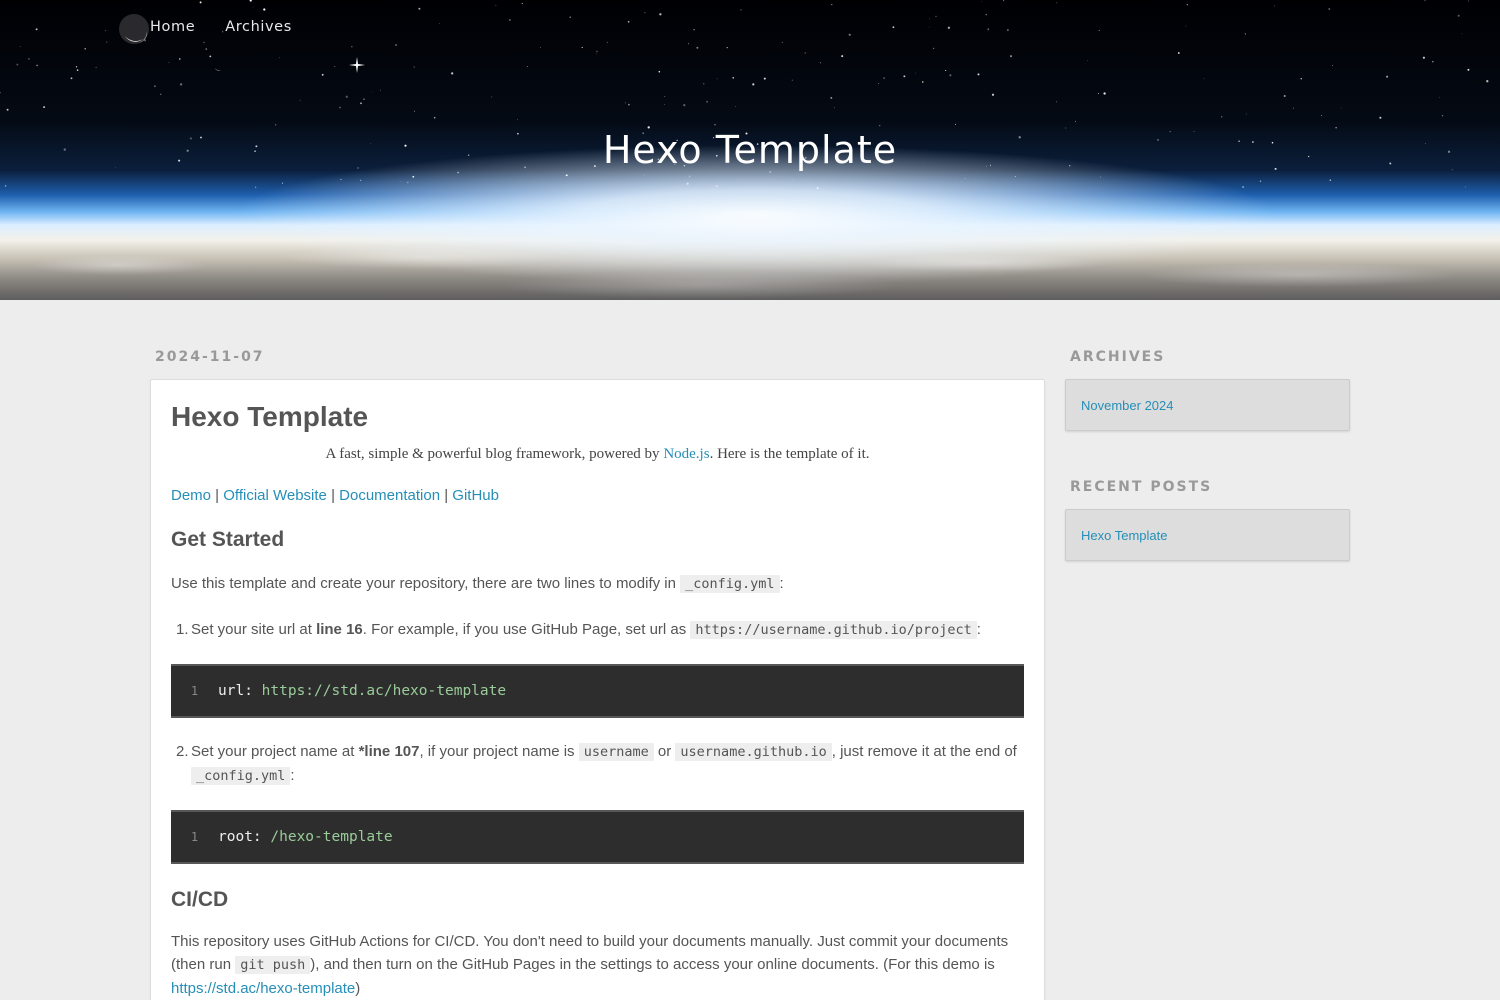  What do you see at coordinates (358, 988) in the screenshot?
I see `cicd-text: )` at bounding box center [358, 988].